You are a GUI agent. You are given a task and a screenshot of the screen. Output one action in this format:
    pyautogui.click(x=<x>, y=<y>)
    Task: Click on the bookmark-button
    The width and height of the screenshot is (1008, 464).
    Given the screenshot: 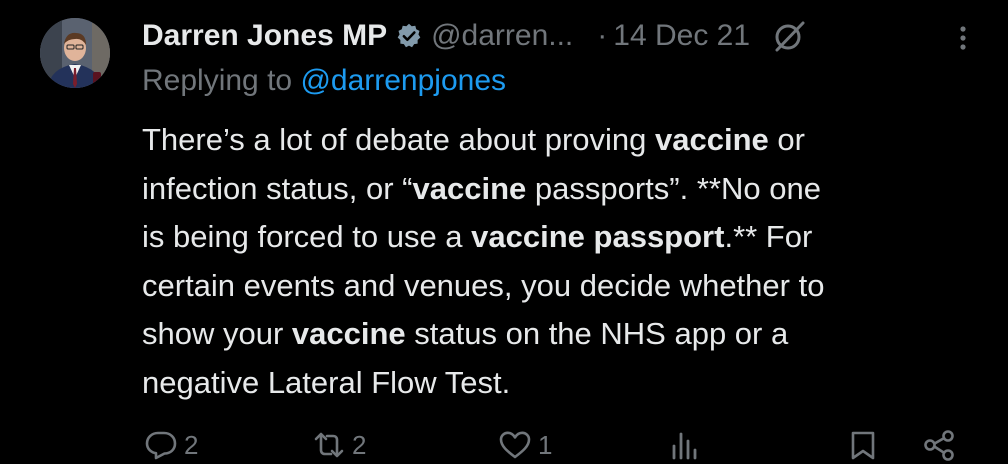 What is the action you would take?
    pyautogui.click(x=863, y=445)
    